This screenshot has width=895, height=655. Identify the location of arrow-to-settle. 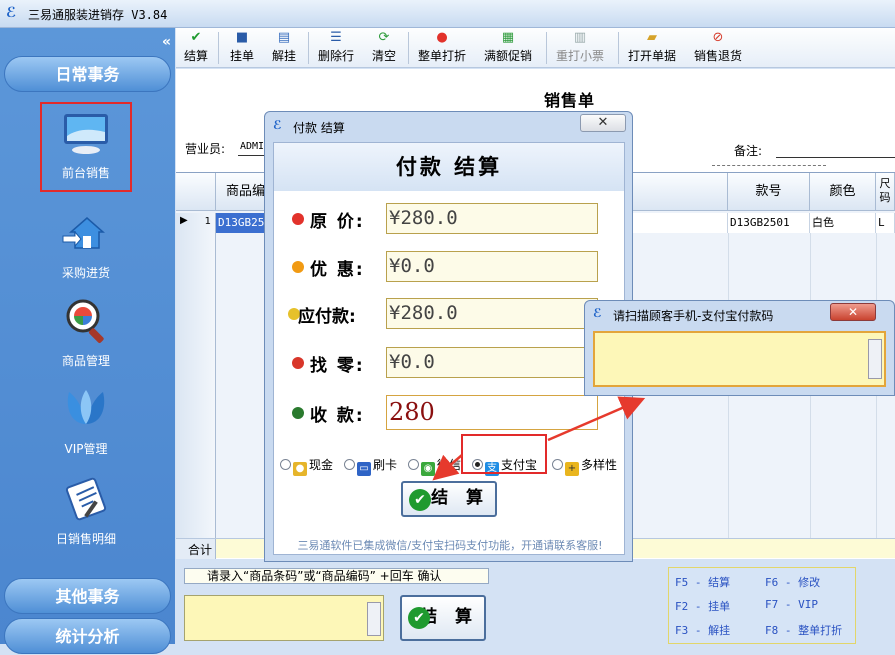
(447, 467).